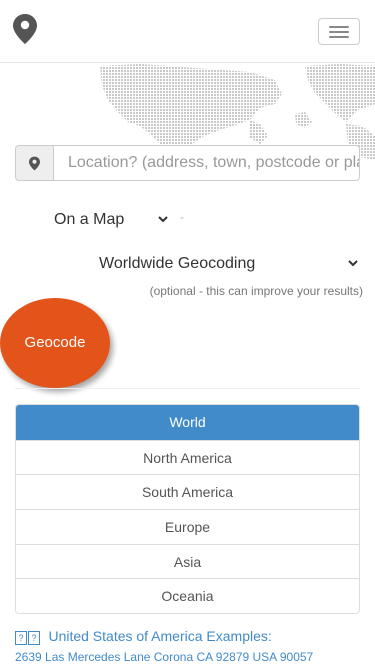 The width and height of the screenshot is (375, 667). What do you see at coordinates (187, 457) in the screenshot?
I see `region-item-north-america: North America` at bounding box center [187, 457].